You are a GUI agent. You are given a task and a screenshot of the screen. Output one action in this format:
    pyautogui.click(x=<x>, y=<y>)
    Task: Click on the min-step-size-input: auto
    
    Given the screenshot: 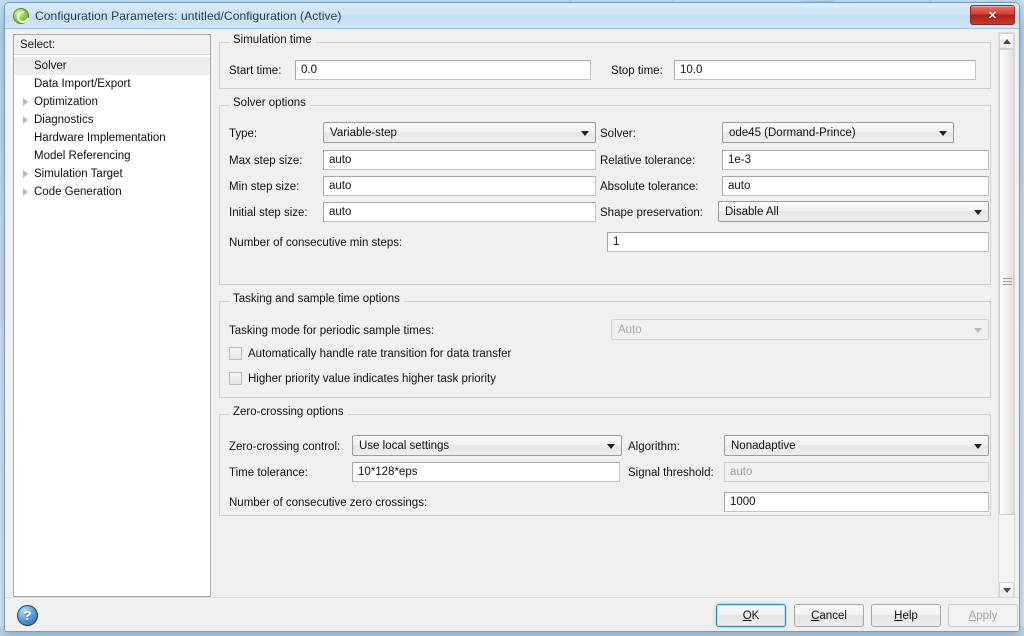 What is the action you would take?
    pyautogui.click(x=459, y=186)
    